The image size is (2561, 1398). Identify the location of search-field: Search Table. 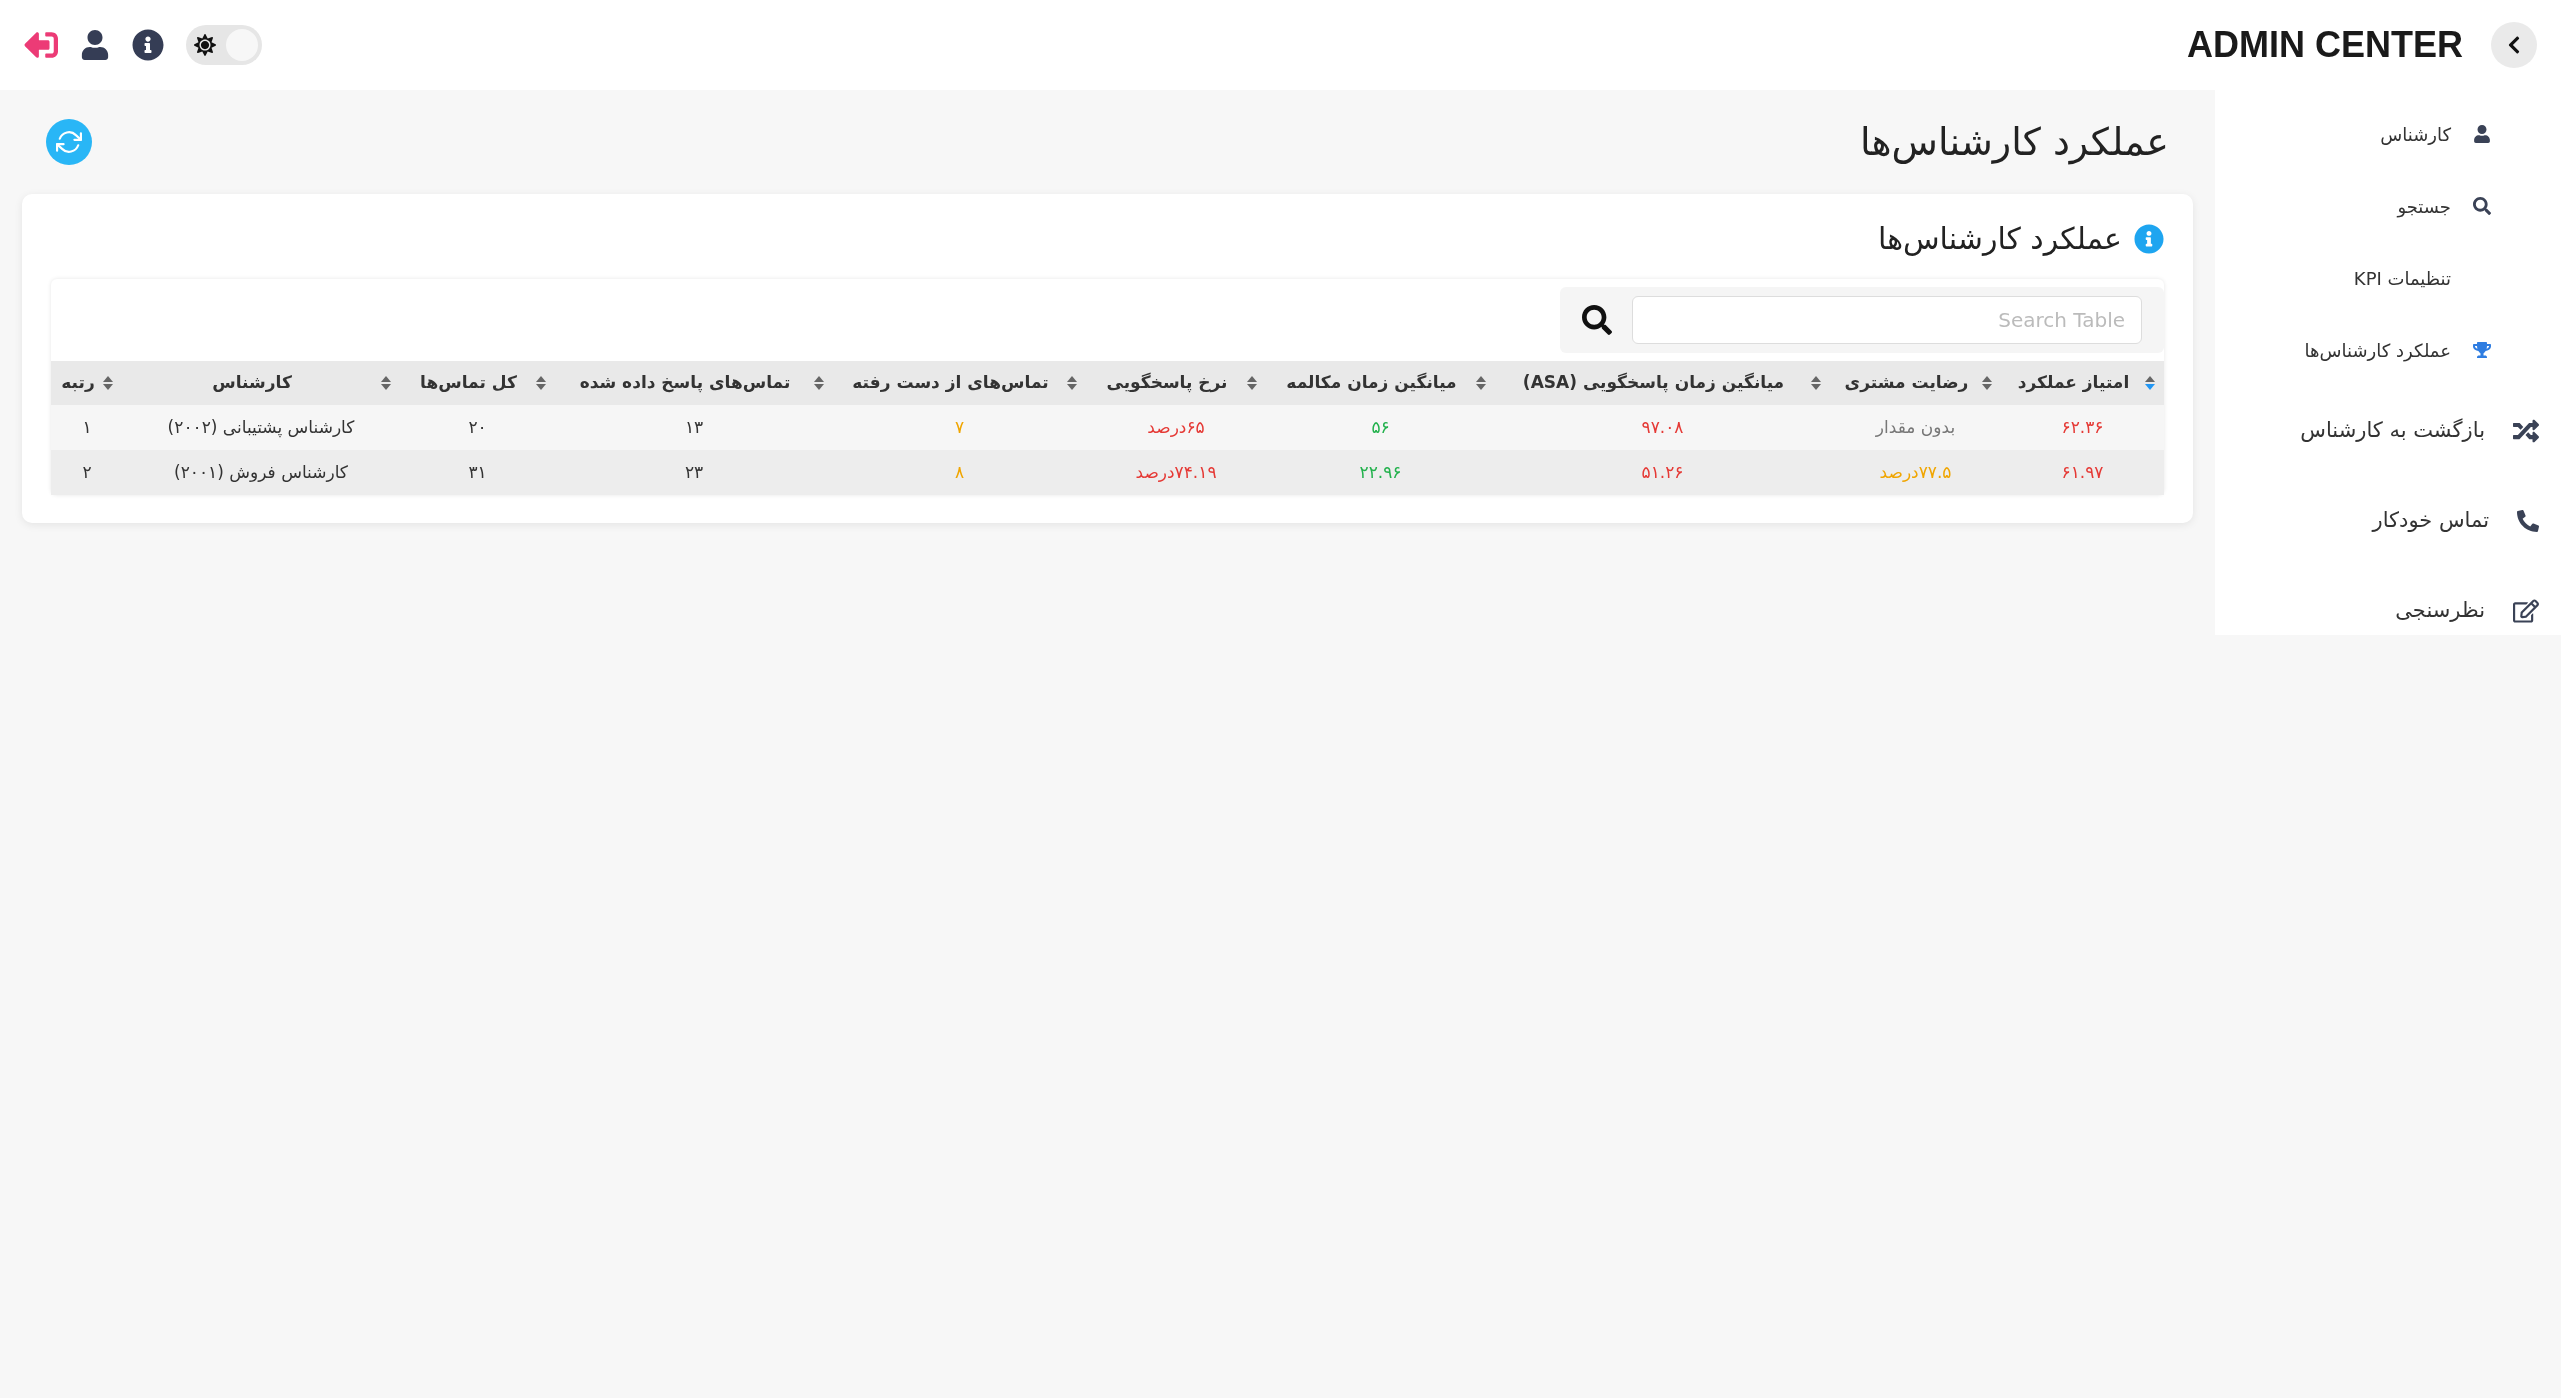
(1887, 320).